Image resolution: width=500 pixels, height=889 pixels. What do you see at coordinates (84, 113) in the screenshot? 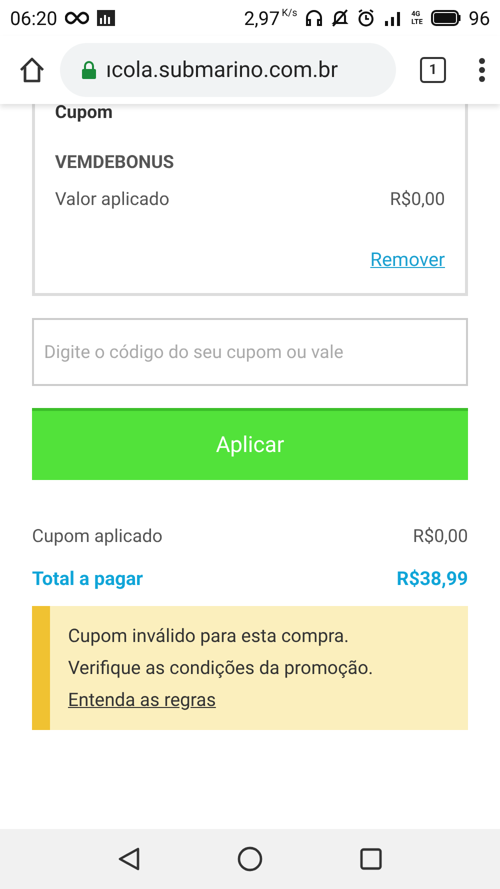
I see `card-title: Cupom` at bounding box center [84, 113].